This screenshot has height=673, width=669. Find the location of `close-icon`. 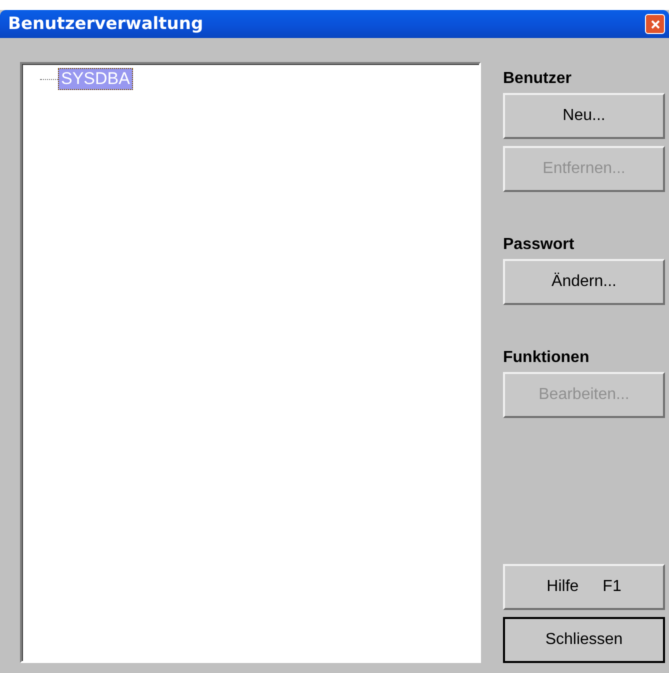

close-icon is located at coordinates (655, 24).